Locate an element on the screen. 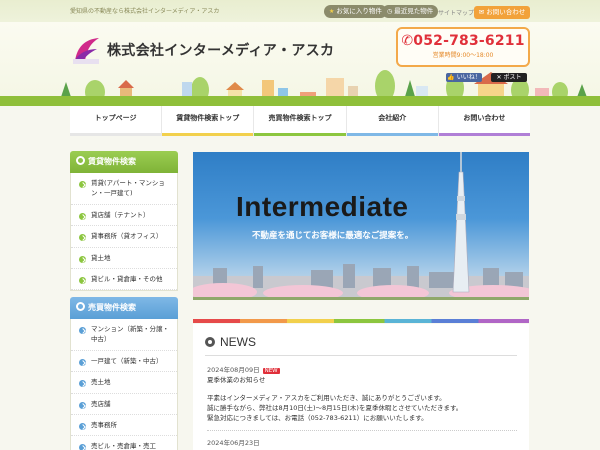 The height and width of the screenshot is (450, 600). news-body-line: 平素はインターメディア・アスカをご利用いただき、誠にありがとうございます。 is located at coordinates (326, 398).